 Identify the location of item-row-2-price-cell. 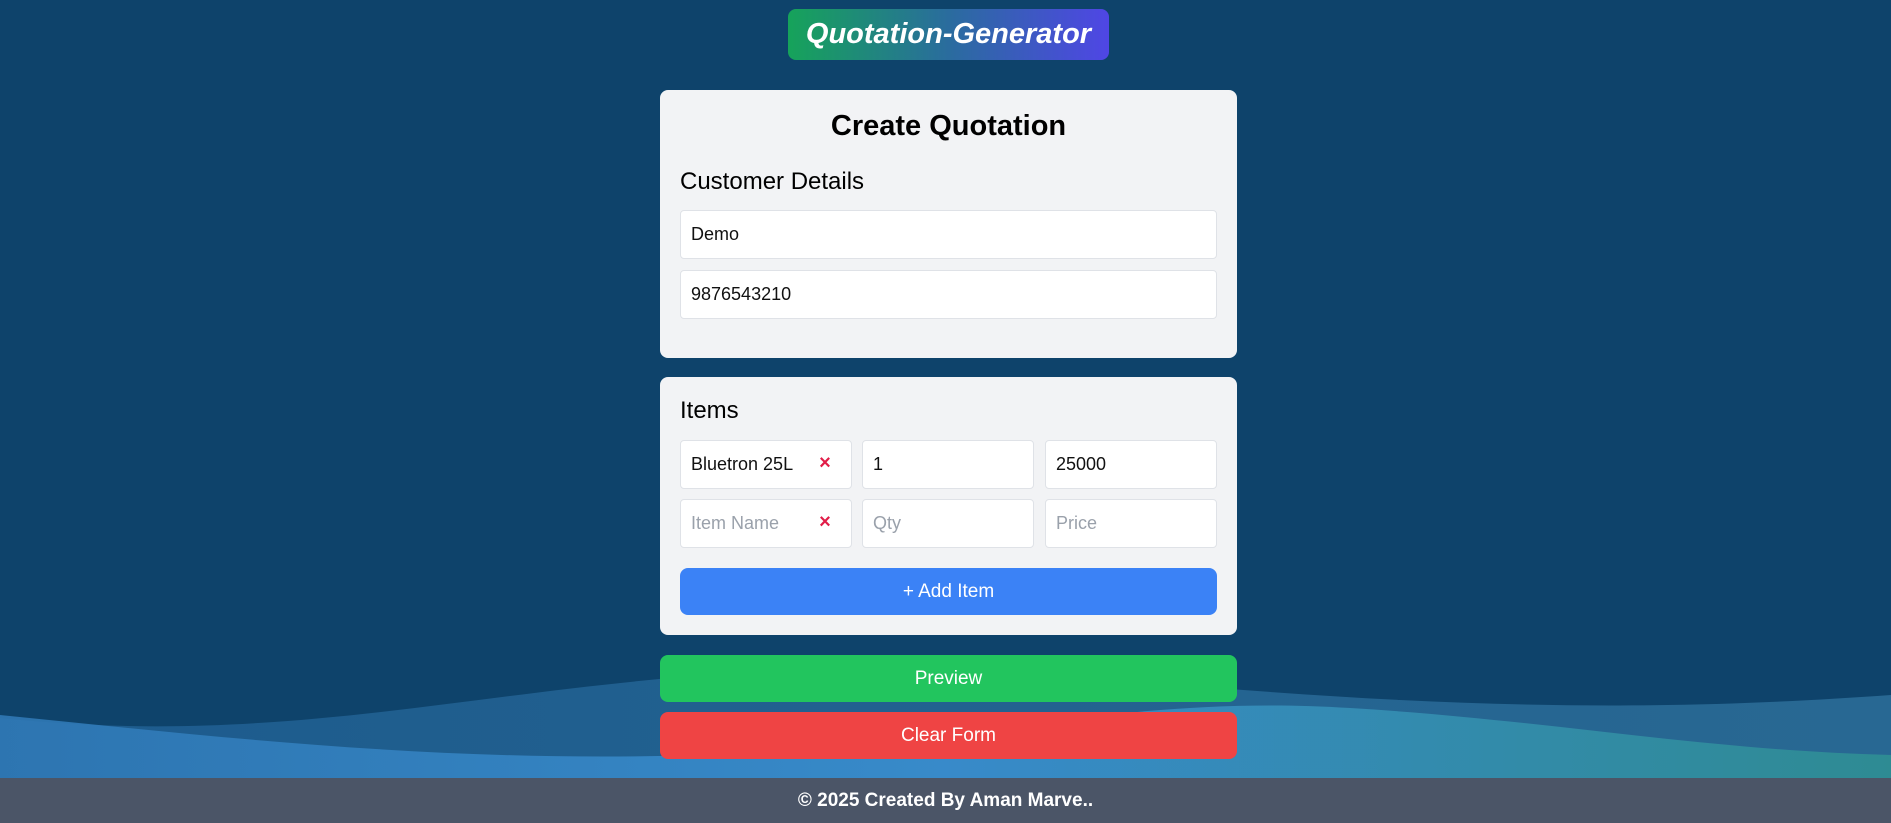
(1131, 523).